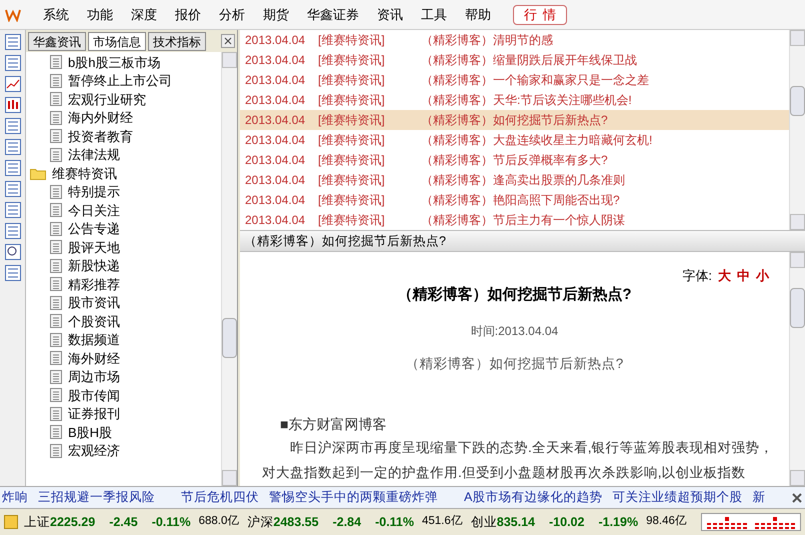 This screenshot has height=535, width=805. Describe the element at coordinates (57, 41) in the screenshot. I see `tab: 华鑫资讯` at that location.